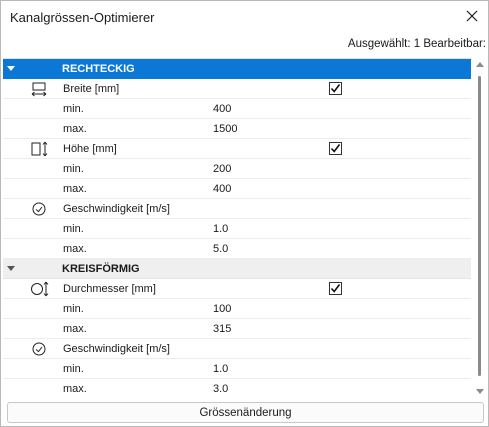 This screenshot has height=427, width=489. What do you see at coordinates (237, 249) in the screenshot?
I see `value-row: max. 5.0` at bounding box center [237, 249].